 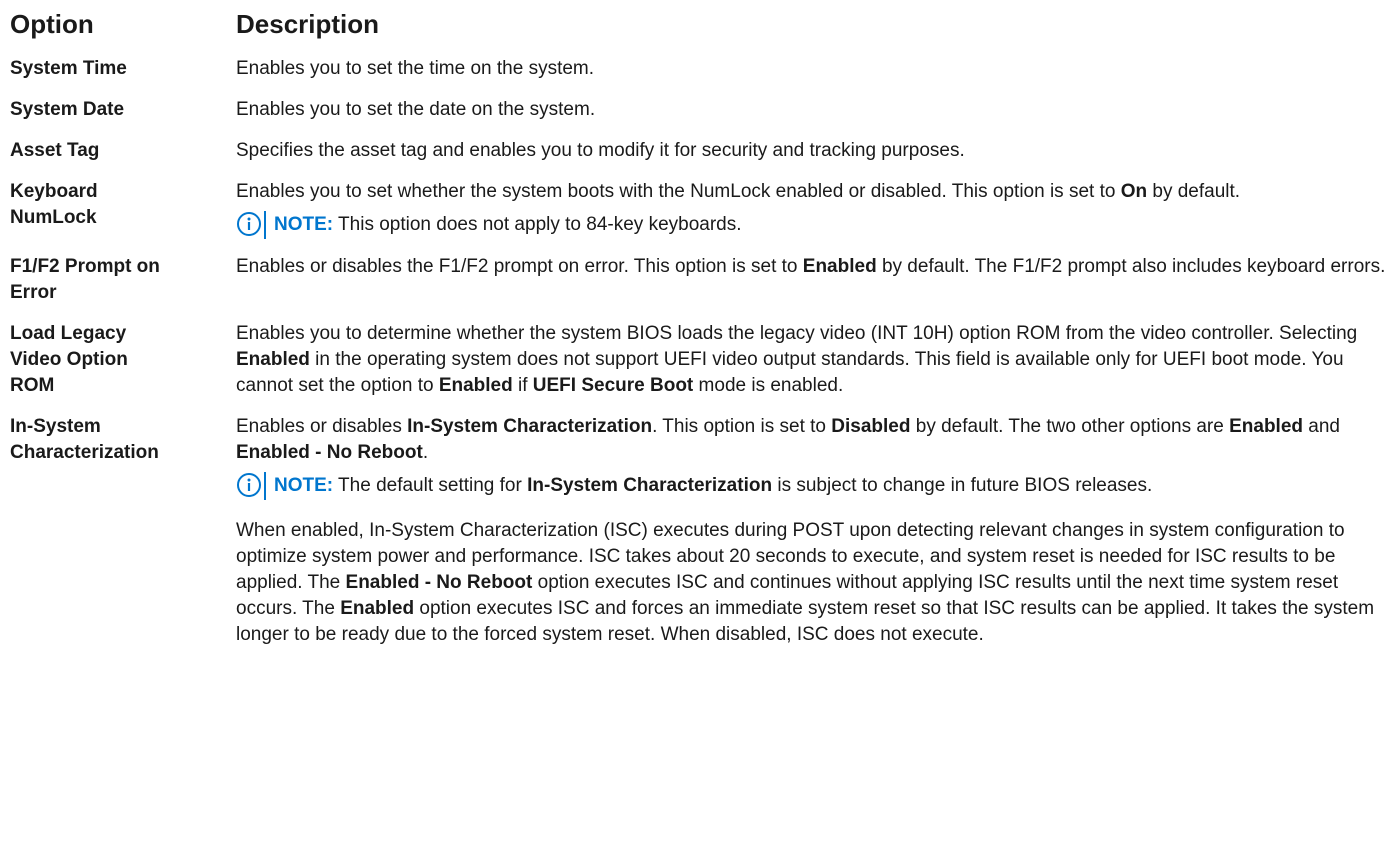 I want to click on bold-value: Disabled, so click(x=871, y=426).